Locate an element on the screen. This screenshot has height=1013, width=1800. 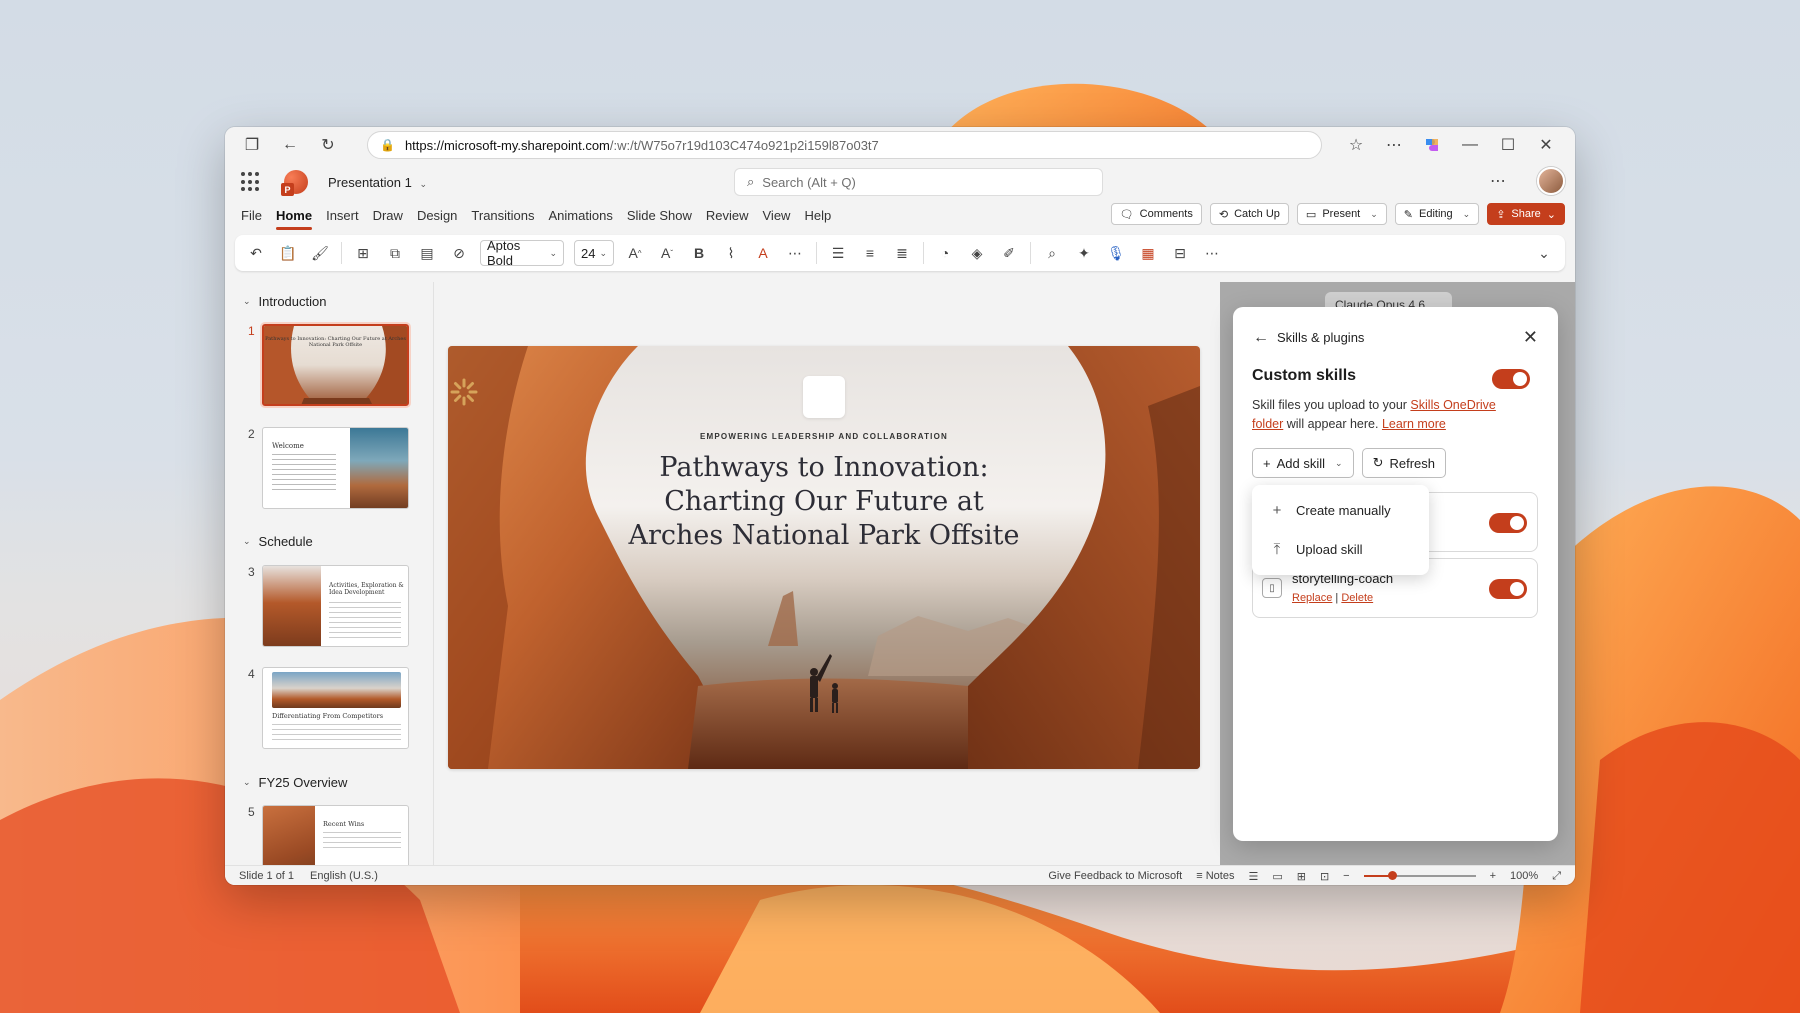
chevron-down-icon: ⌄ is located at coordinates (1374, 214).